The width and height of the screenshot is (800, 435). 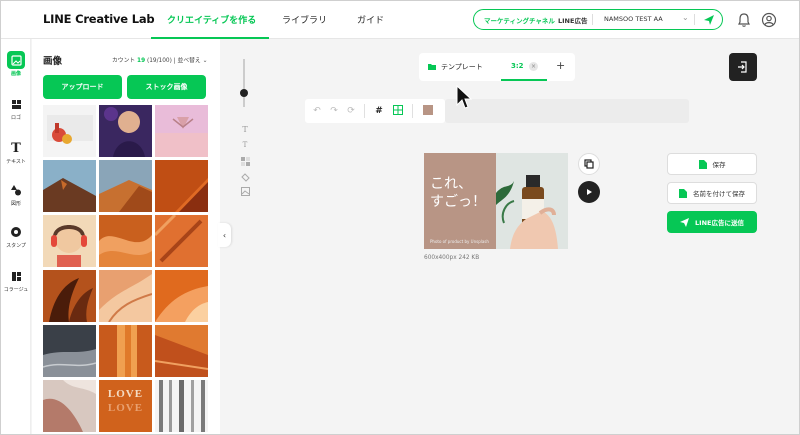 I want to click on user-icon, so click(x=769, y=20).